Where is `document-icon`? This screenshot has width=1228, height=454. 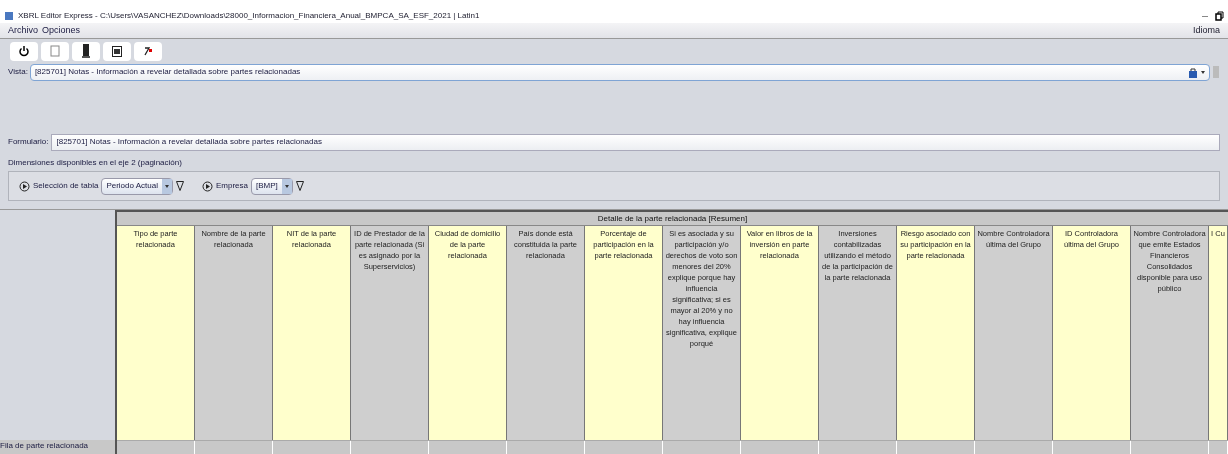
document-icon is located at coordinates (55, 51).